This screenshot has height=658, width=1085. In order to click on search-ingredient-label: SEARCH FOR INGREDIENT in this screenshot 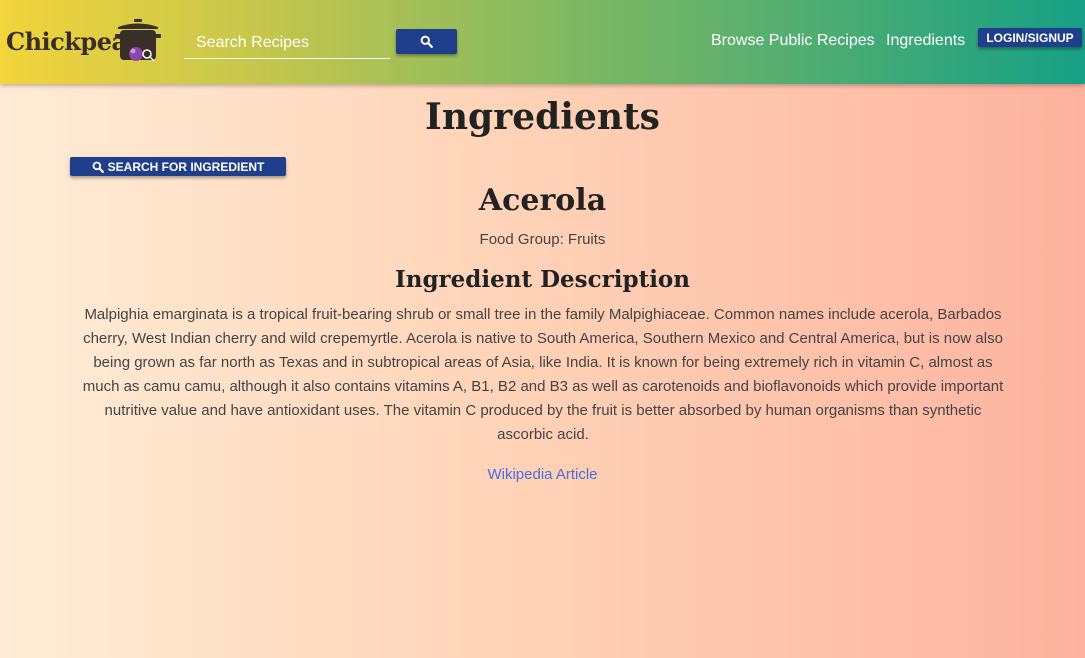, I will do `click(186, 166)`.